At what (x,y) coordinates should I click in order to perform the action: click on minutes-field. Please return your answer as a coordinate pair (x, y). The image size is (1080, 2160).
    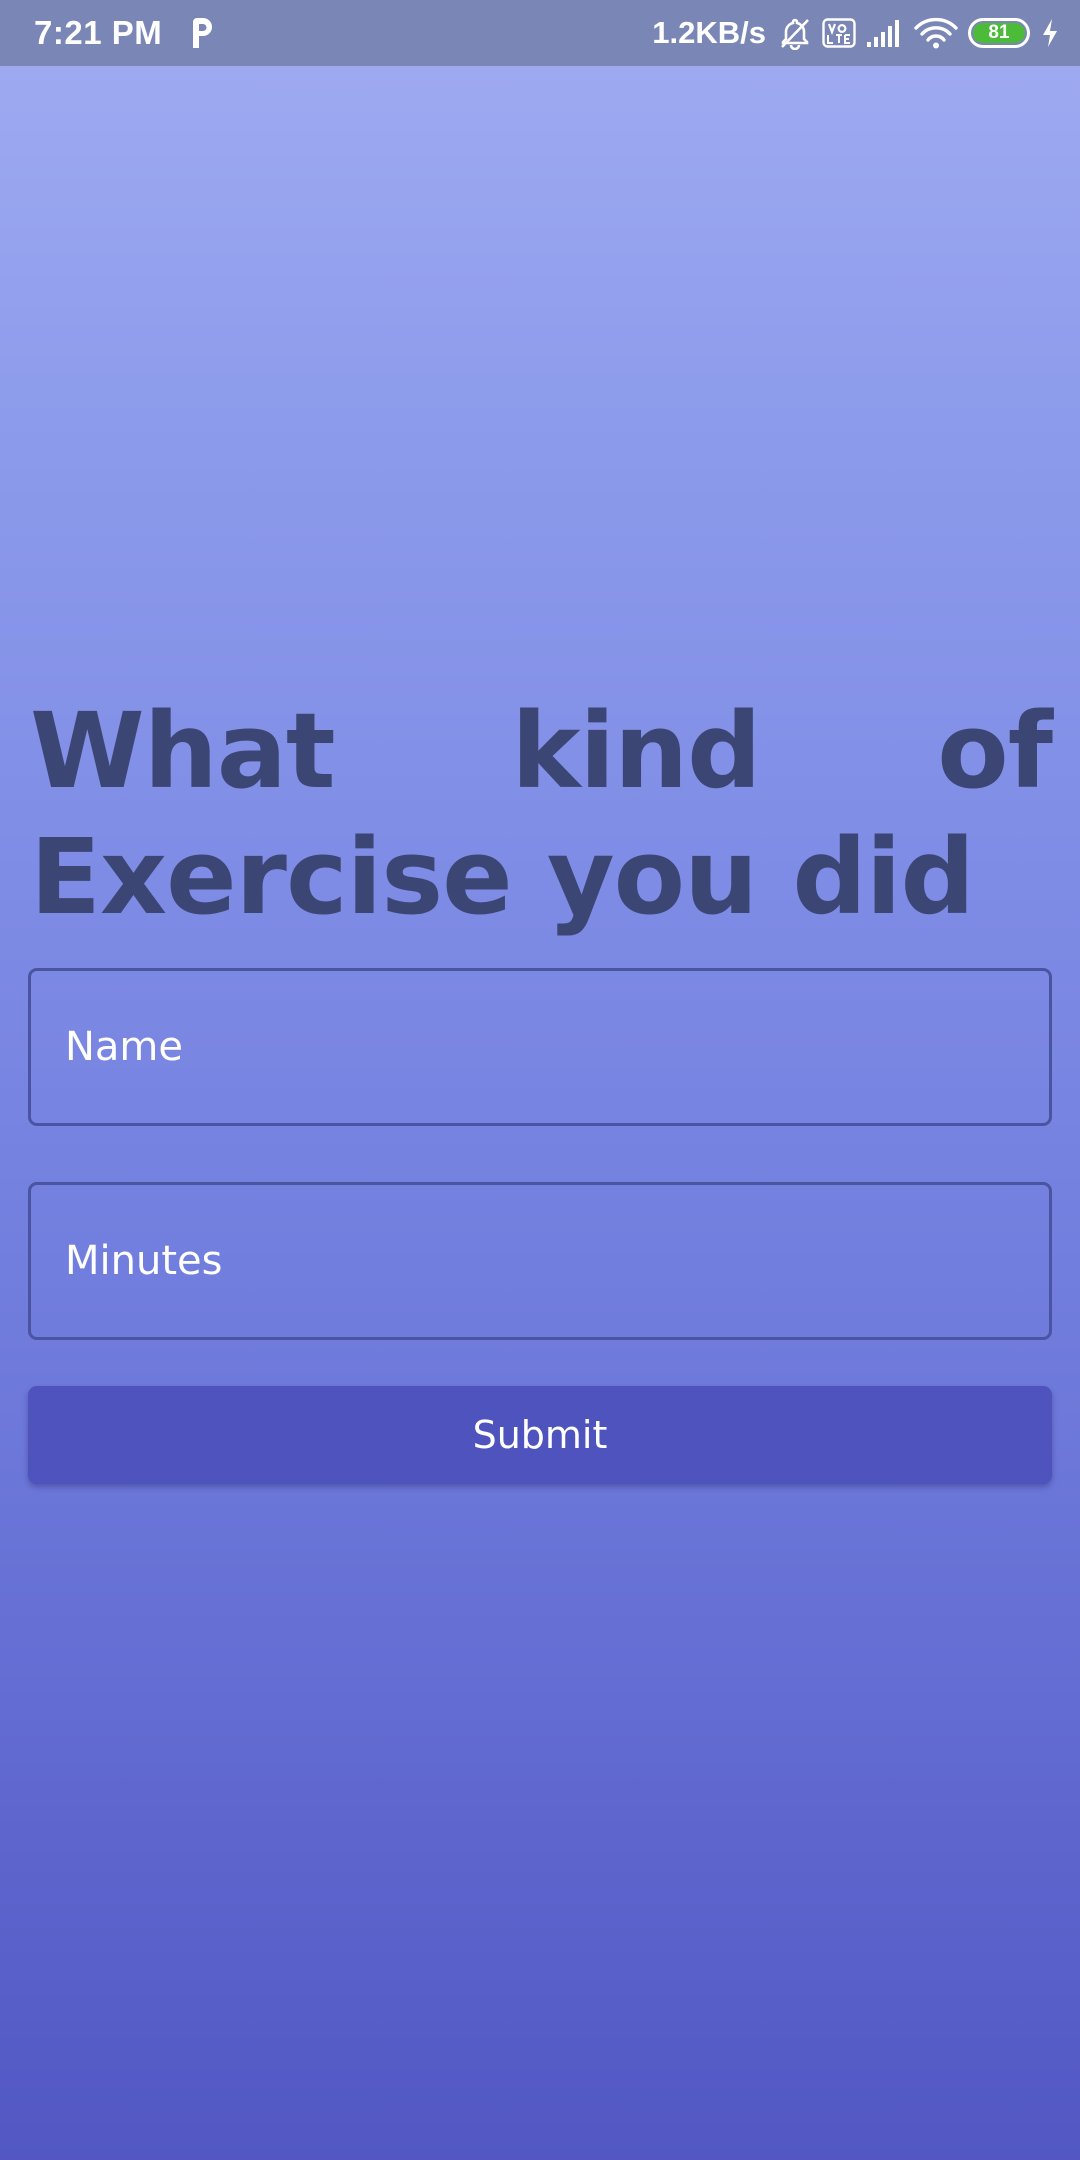
    Looking at the image, I should click on (540, 1261).